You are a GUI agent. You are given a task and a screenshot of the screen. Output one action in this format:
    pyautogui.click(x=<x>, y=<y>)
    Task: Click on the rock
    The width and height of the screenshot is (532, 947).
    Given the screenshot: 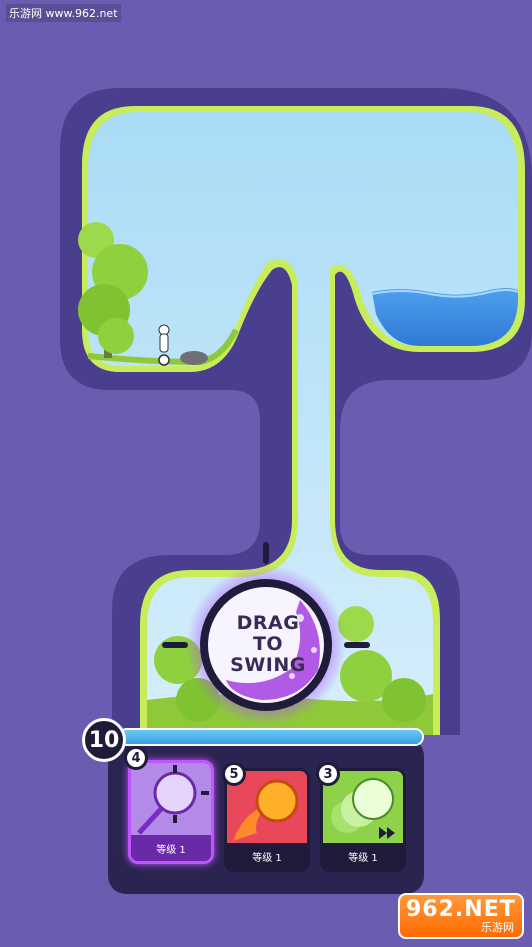 What is the action you would take?
    pyautogui.click(x=194, y=358)
    